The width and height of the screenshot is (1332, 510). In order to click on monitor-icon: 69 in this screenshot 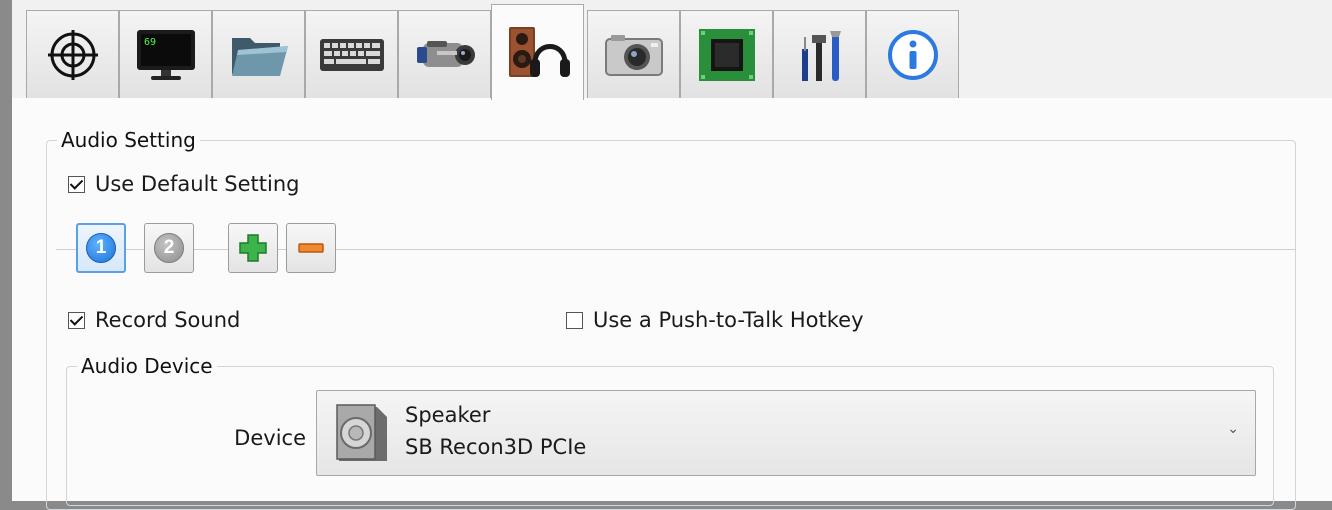, I will do `click(165, 54)`.